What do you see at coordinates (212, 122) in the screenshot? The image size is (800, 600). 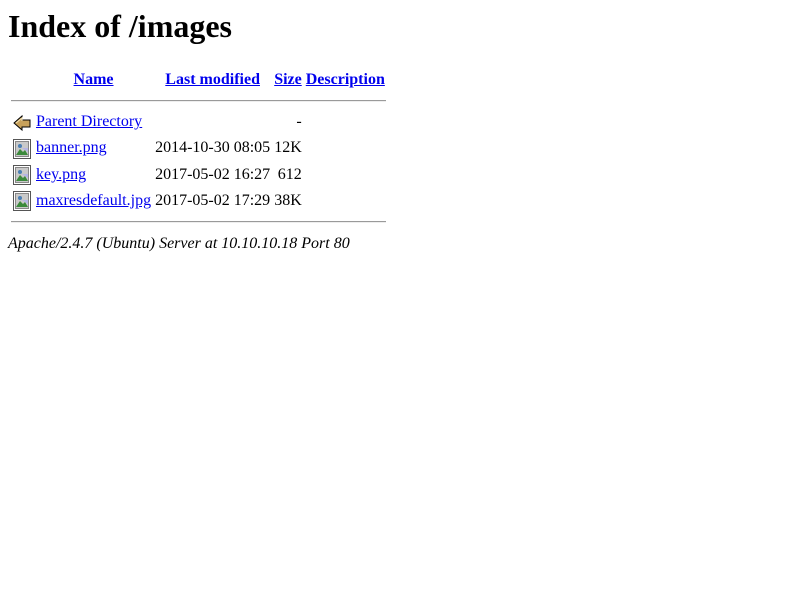 I see `parent-modified-cell` at bounding box center [212, 122].